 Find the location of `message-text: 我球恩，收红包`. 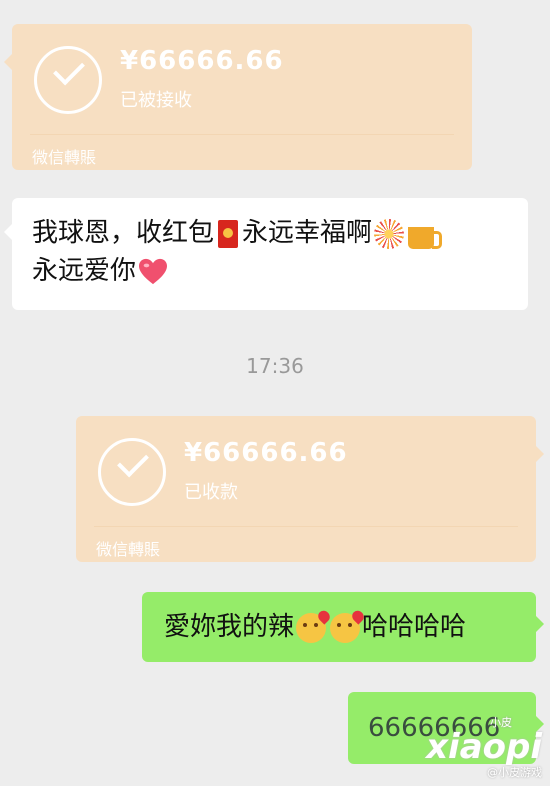

message-text: 我球恩，收红包 is located at coordinates (123, 233).